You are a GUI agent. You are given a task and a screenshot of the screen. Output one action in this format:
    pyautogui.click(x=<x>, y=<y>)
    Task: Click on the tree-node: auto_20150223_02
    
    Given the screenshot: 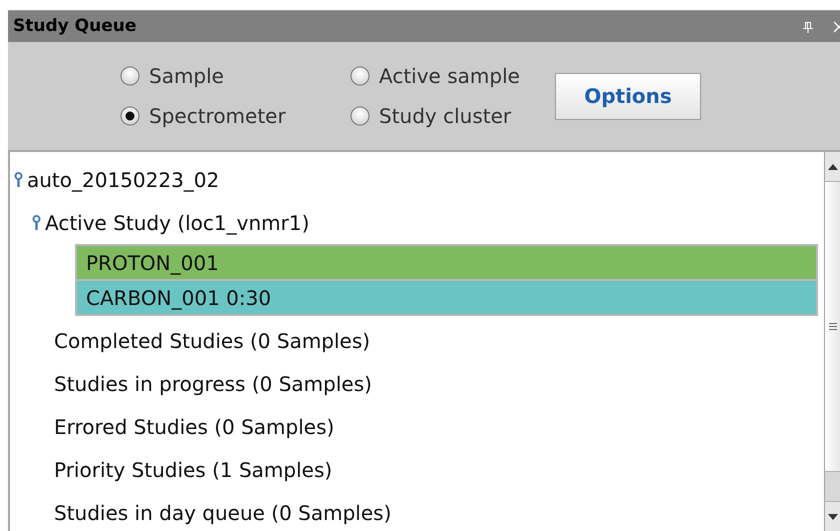 What is the action you would take?
    pyautogui.click(x=123, y=179)
    